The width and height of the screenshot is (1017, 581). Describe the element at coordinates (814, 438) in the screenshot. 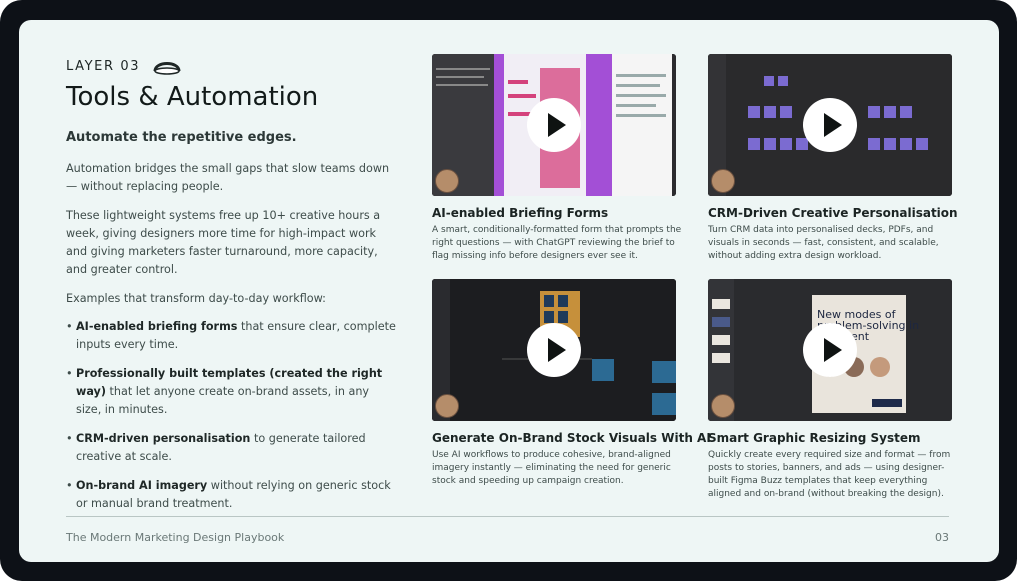

I see `card-title: Smart Graphic Resizing System` at that location.